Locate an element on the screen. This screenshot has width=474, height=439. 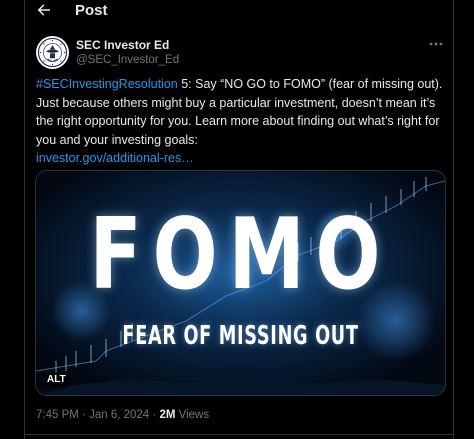
more-options-button is located at coordinates (436, 44).